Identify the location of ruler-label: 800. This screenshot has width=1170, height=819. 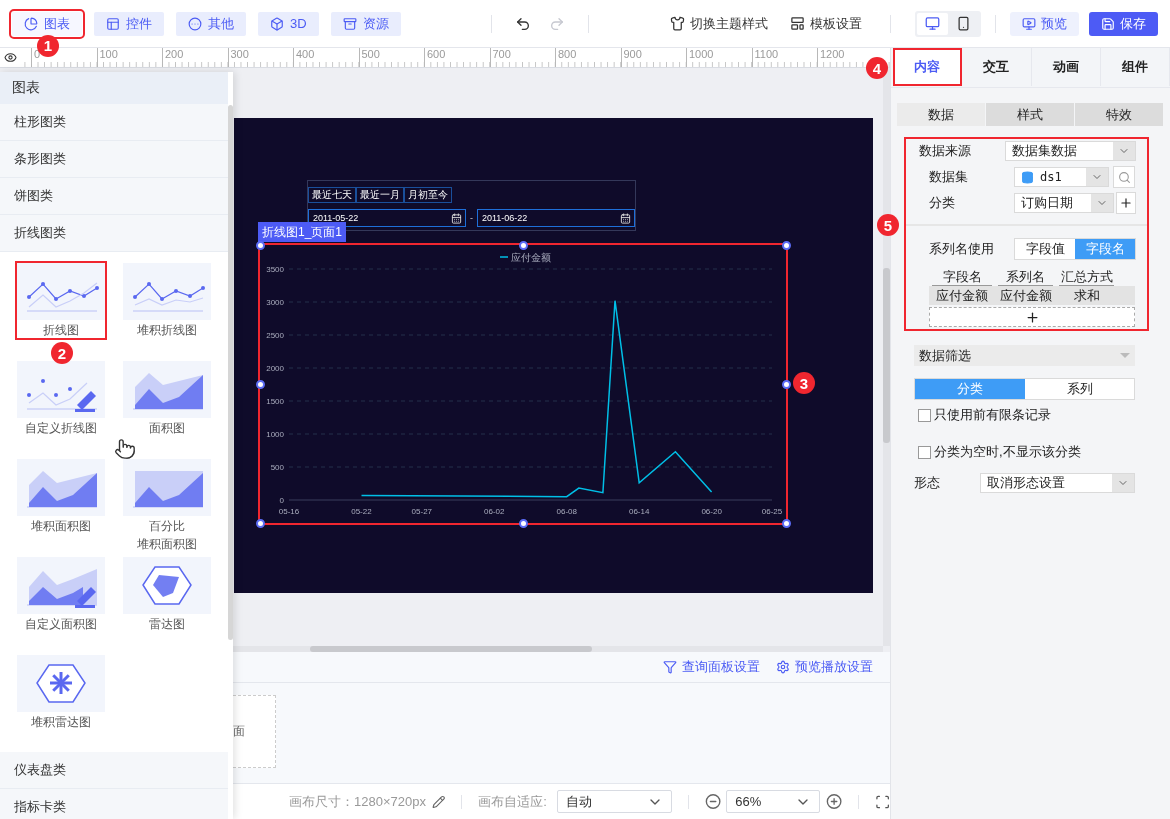
(588, 57).